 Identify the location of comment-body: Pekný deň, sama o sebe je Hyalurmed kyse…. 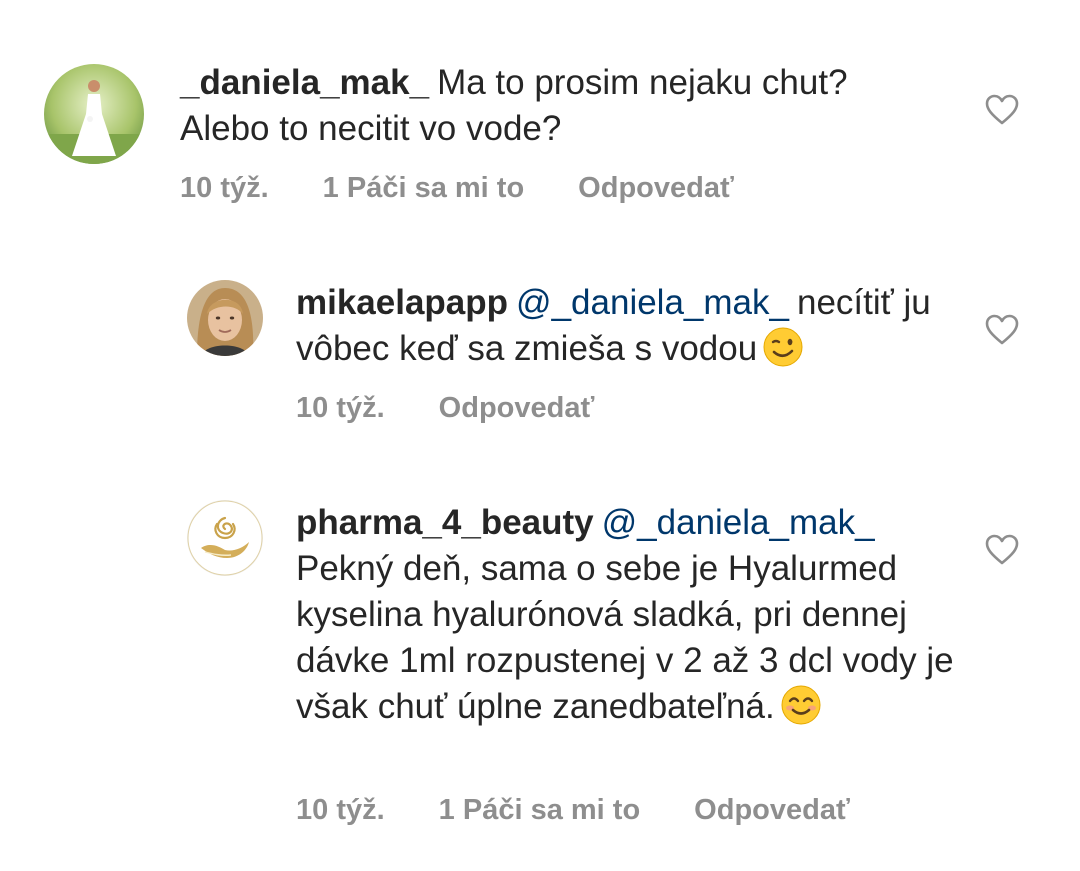
(625, 637).